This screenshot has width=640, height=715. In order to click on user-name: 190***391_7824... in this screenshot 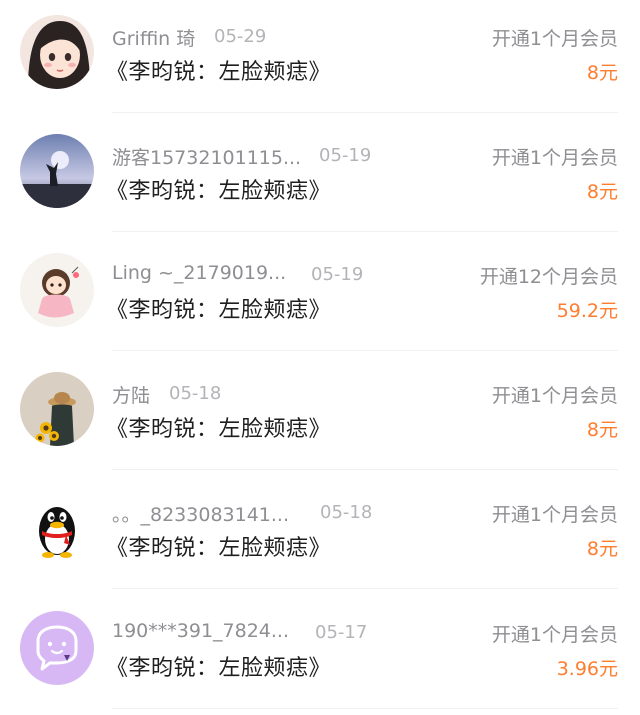, I will do `click(201, 631)`.